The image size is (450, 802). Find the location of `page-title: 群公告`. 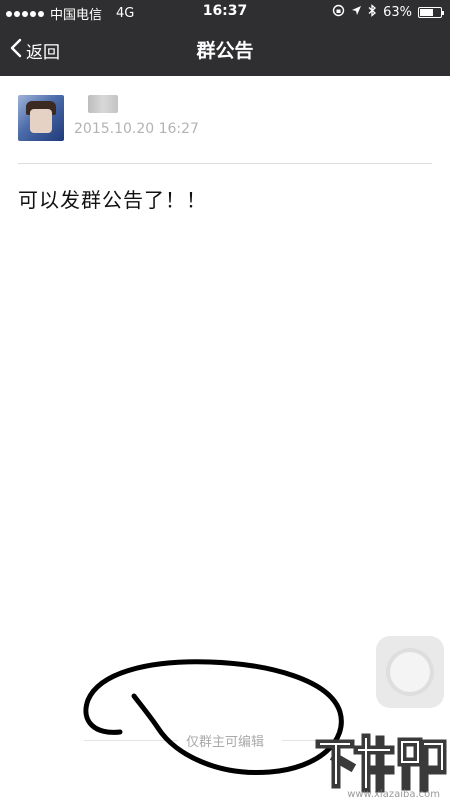

page-title: 群公告 is located at coordinates (225, 51).